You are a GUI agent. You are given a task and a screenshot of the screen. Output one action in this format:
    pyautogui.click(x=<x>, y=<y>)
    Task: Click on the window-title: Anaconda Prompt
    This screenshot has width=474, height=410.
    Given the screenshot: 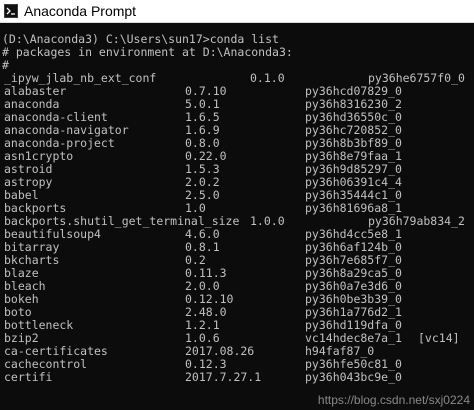 What is the action you would take?
    pyautogui.click(x=80, y=11)
    